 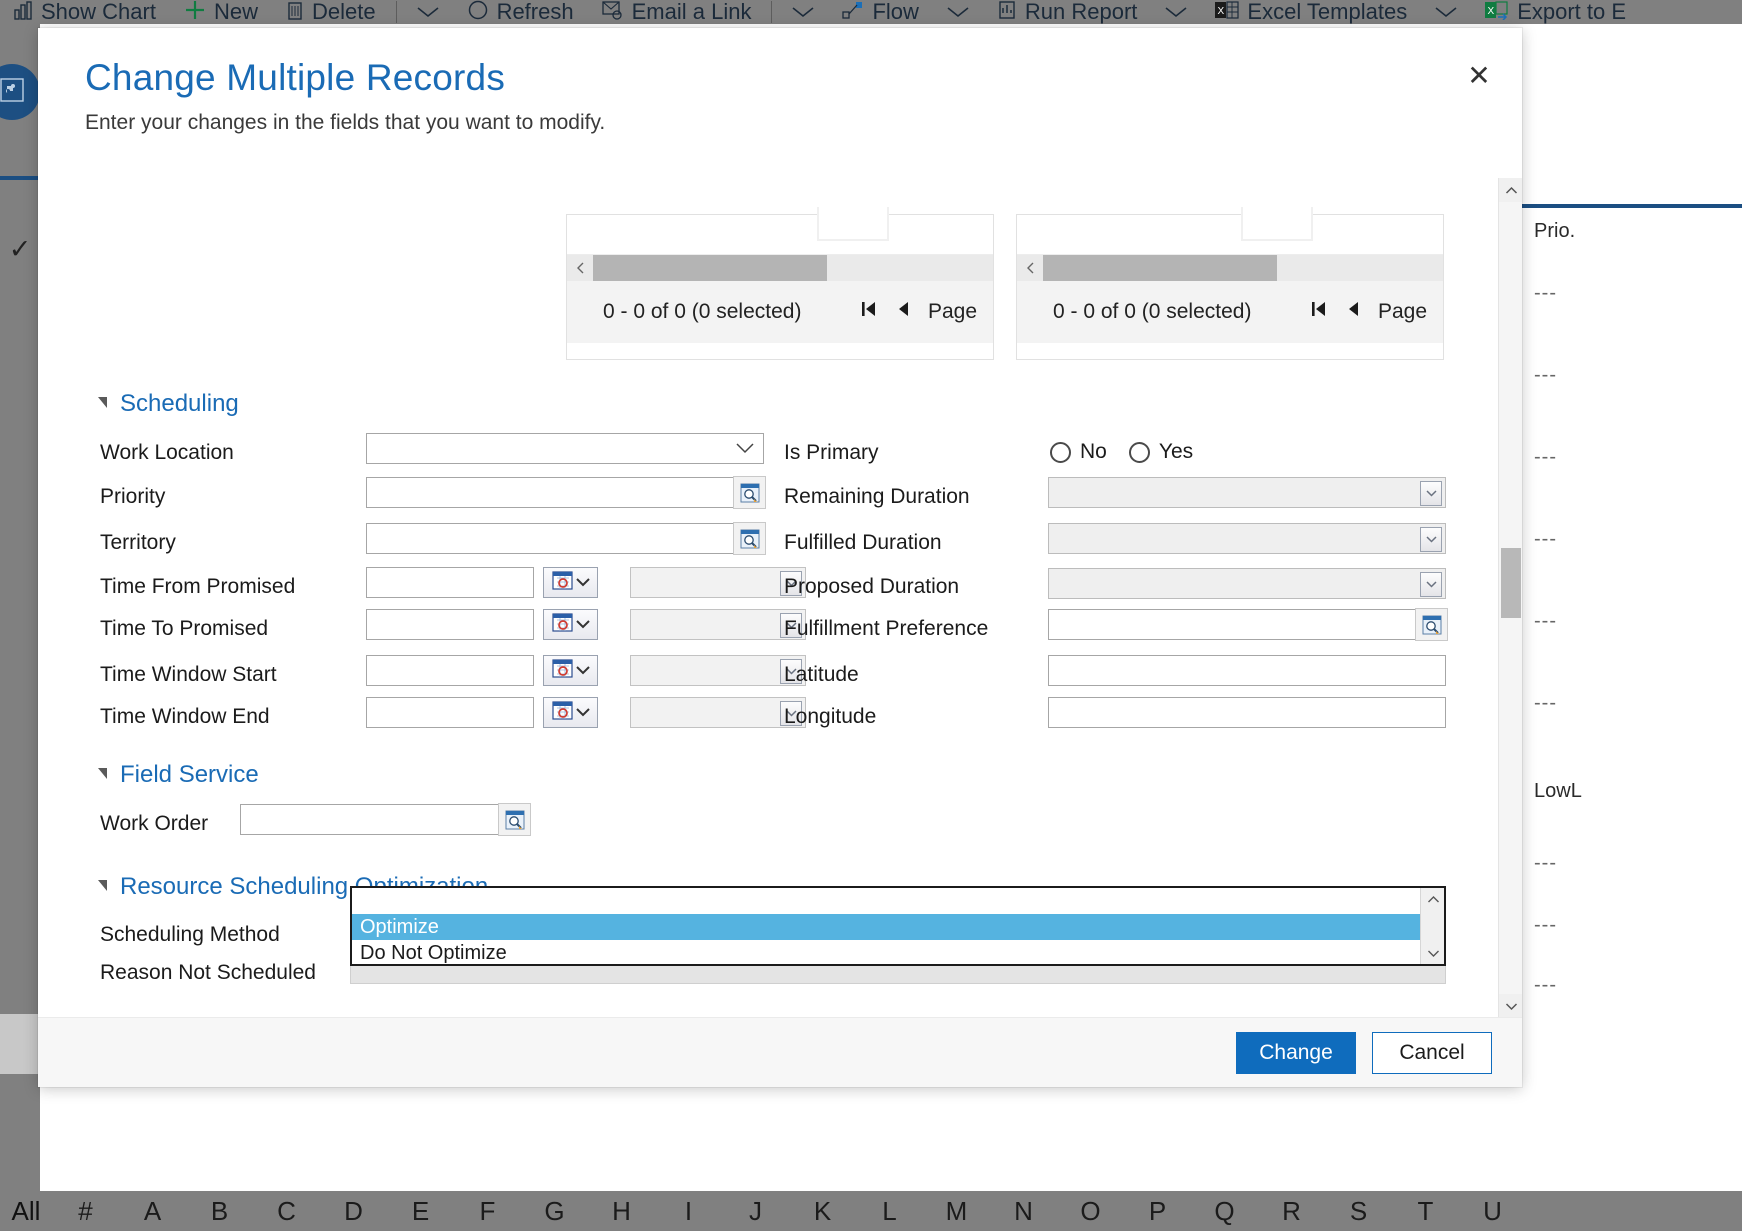 What do you see at coordinates (554, 1211) in the screenshot?
I see `alpha-filter-g: G` at bounding box center [554, 1211].